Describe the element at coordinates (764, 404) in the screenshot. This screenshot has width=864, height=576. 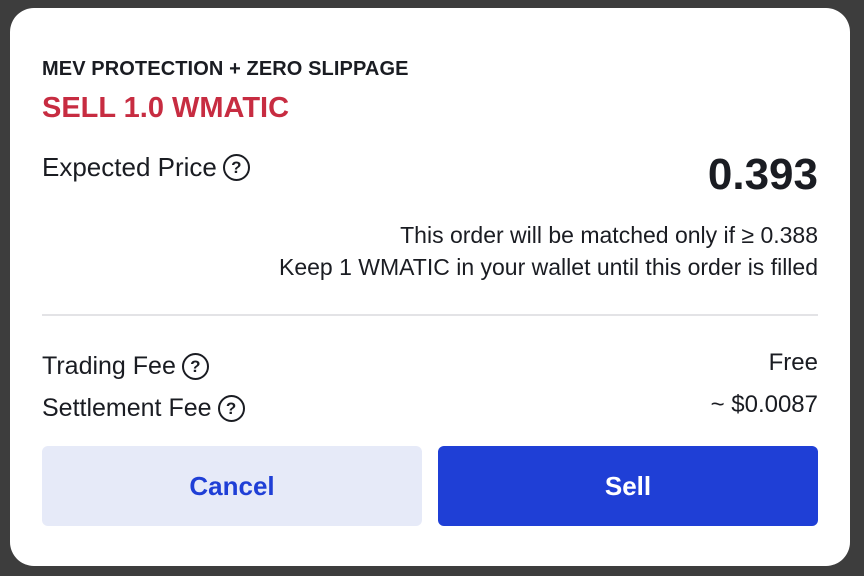
I see `settlement-fee-value: ~ $0.0087` at that location.